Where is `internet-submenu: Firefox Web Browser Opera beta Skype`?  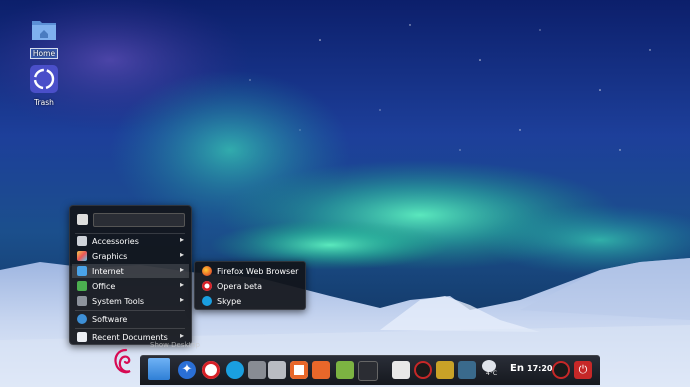
internet-submenu: Firefox Web Browser Opera beta Skype is located at coordinates (250, 285).